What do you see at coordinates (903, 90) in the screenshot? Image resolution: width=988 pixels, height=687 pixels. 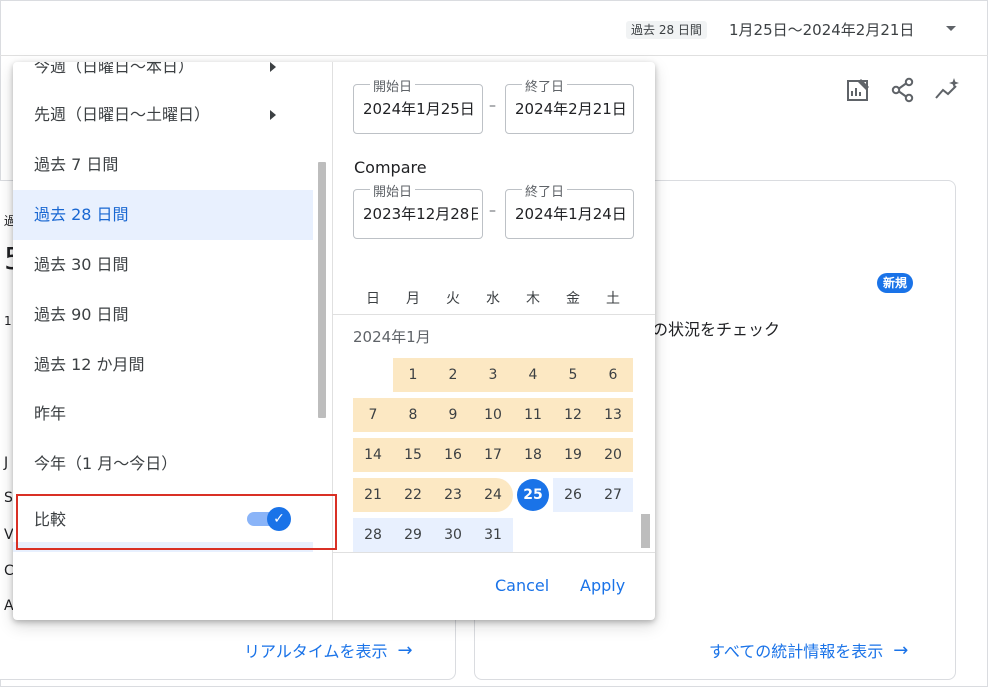 I see `share-icon` at bounding box center [903, 90].